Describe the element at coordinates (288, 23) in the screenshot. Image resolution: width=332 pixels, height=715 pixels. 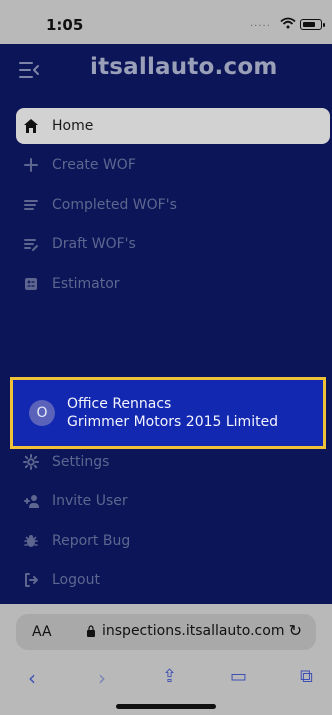
I see `wifi-icon` at that location.